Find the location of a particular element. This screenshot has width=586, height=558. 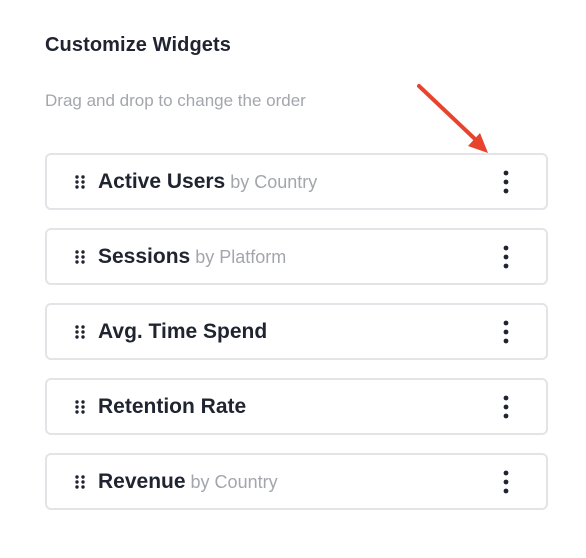

widget-label: Active Users by Country is located at coordinates (207, 182).